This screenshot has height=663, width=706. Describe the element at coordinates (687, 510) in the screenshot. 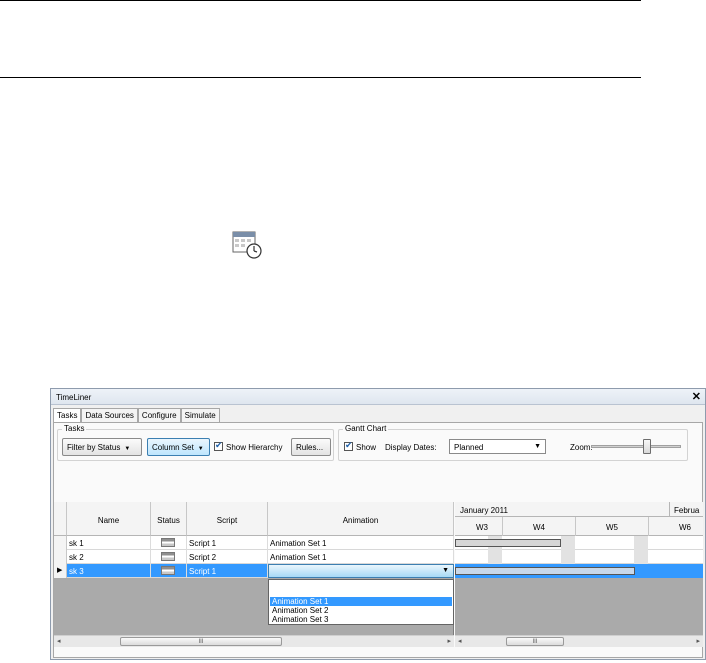

I see `month-label-february: Februa` at that location.